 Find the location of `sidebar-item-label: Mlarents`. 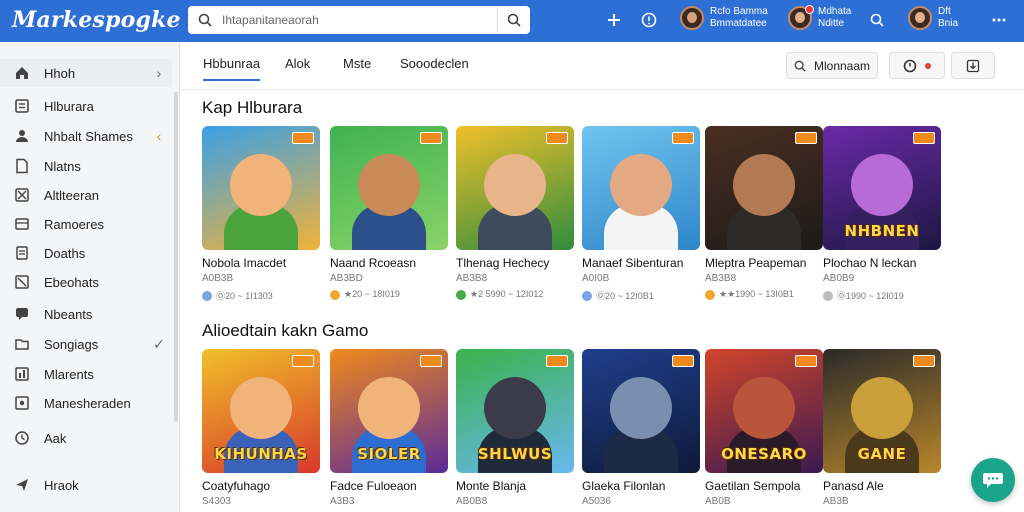

sidebar-item-label: Mlarents is located at coordinates (69, 374).